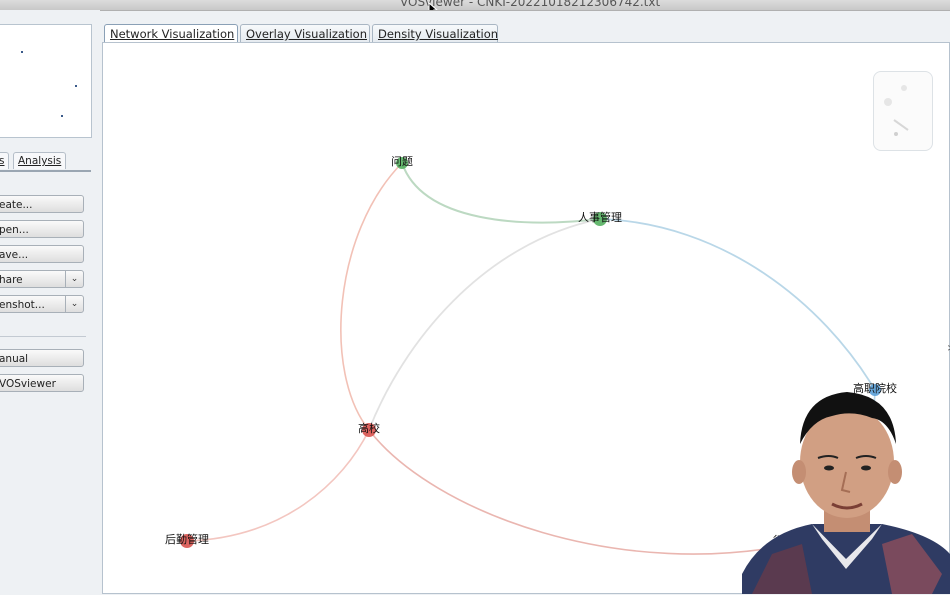 The width and height of the screenshot is (950, 595). I want to click on link-renshi-gaozhi, so click(737, 304).